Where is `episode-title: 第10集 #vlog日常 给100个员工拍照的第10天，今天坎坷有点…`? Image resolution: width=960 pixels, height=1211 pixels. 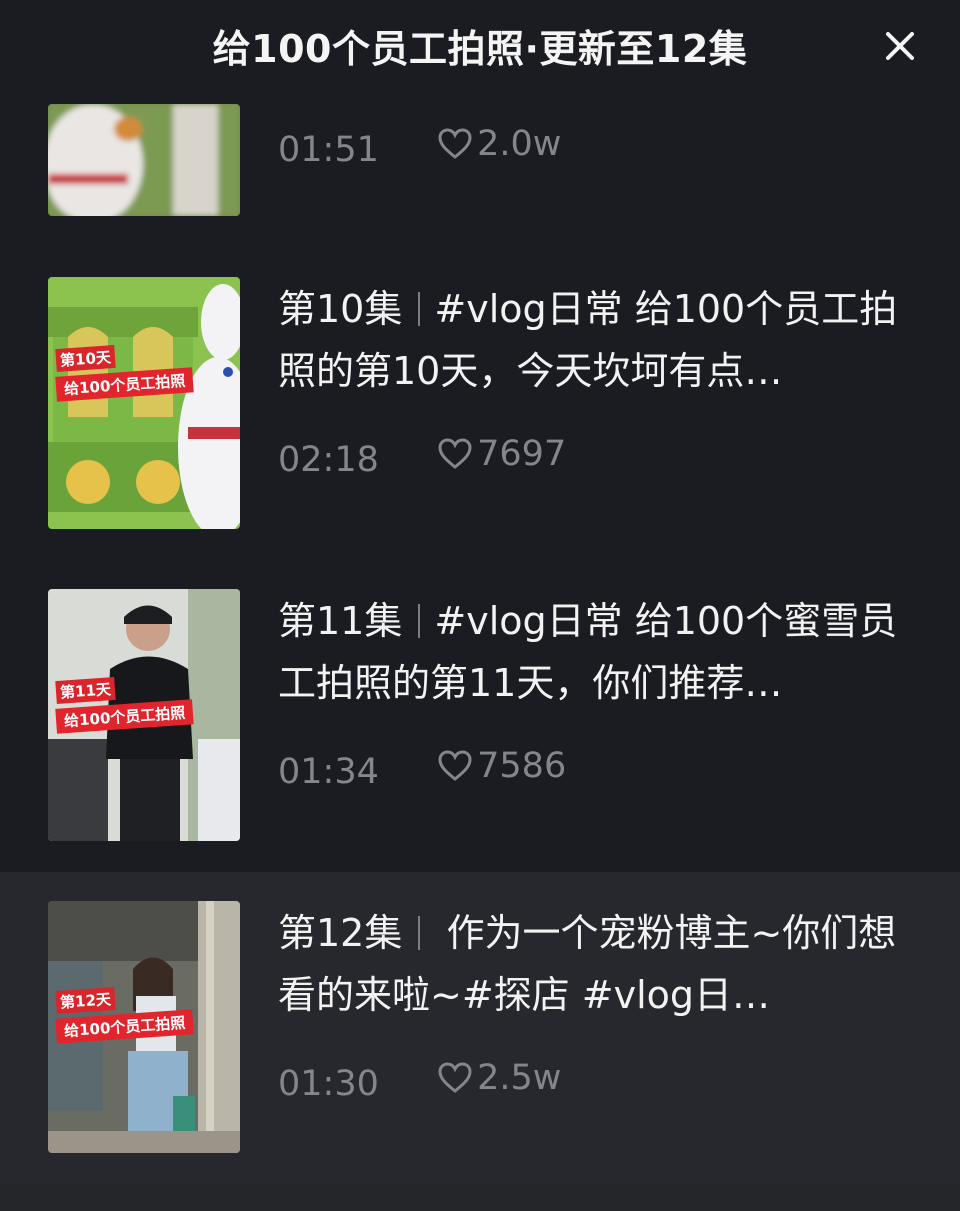 episode-title: 第10集 #vlog日常 给100个员工拍照的第10天，今天坎坷有点… is located at coordinates (598, 340).